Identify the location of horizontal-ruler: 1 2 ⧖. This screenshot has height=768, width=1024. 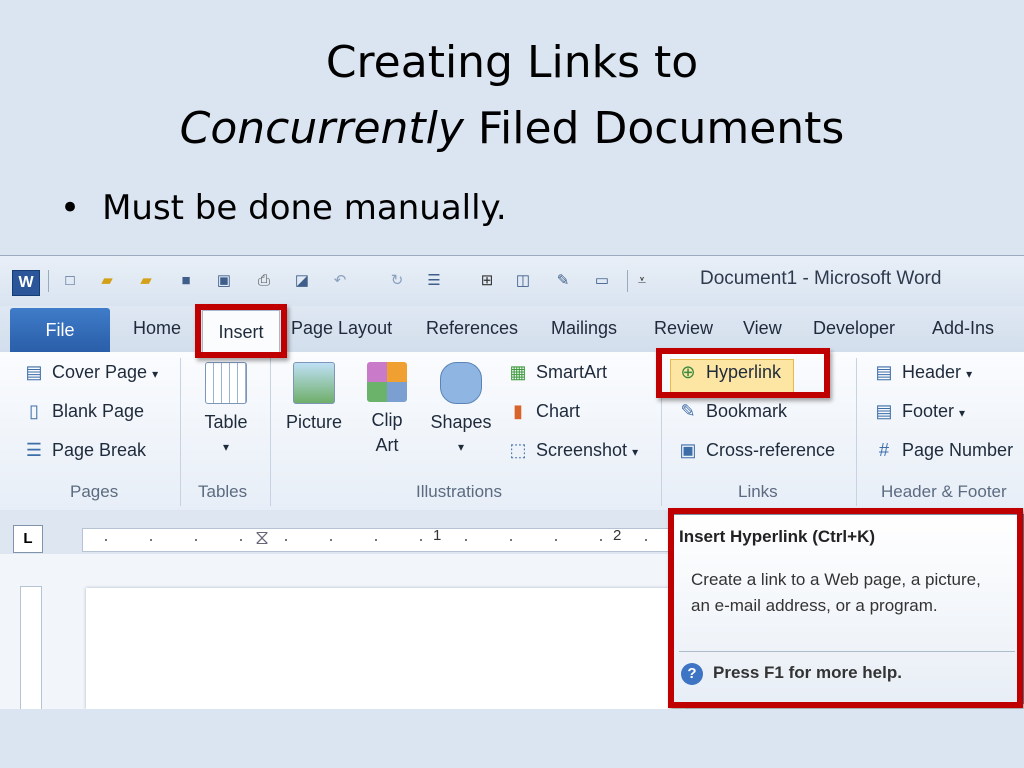
(383, 539).